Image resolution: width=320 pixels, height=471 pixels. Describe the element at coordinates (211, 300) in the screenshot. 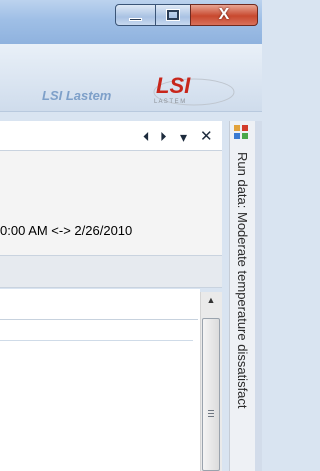

I see `scroll-up-arrow-icon: ▲` at that location.